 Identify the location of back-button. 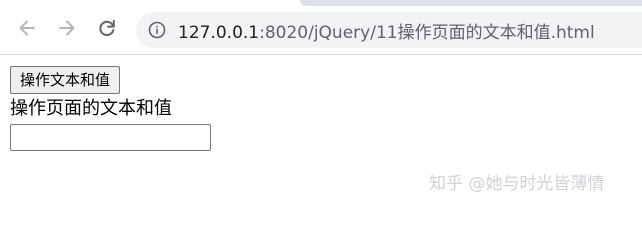
(27, 28).